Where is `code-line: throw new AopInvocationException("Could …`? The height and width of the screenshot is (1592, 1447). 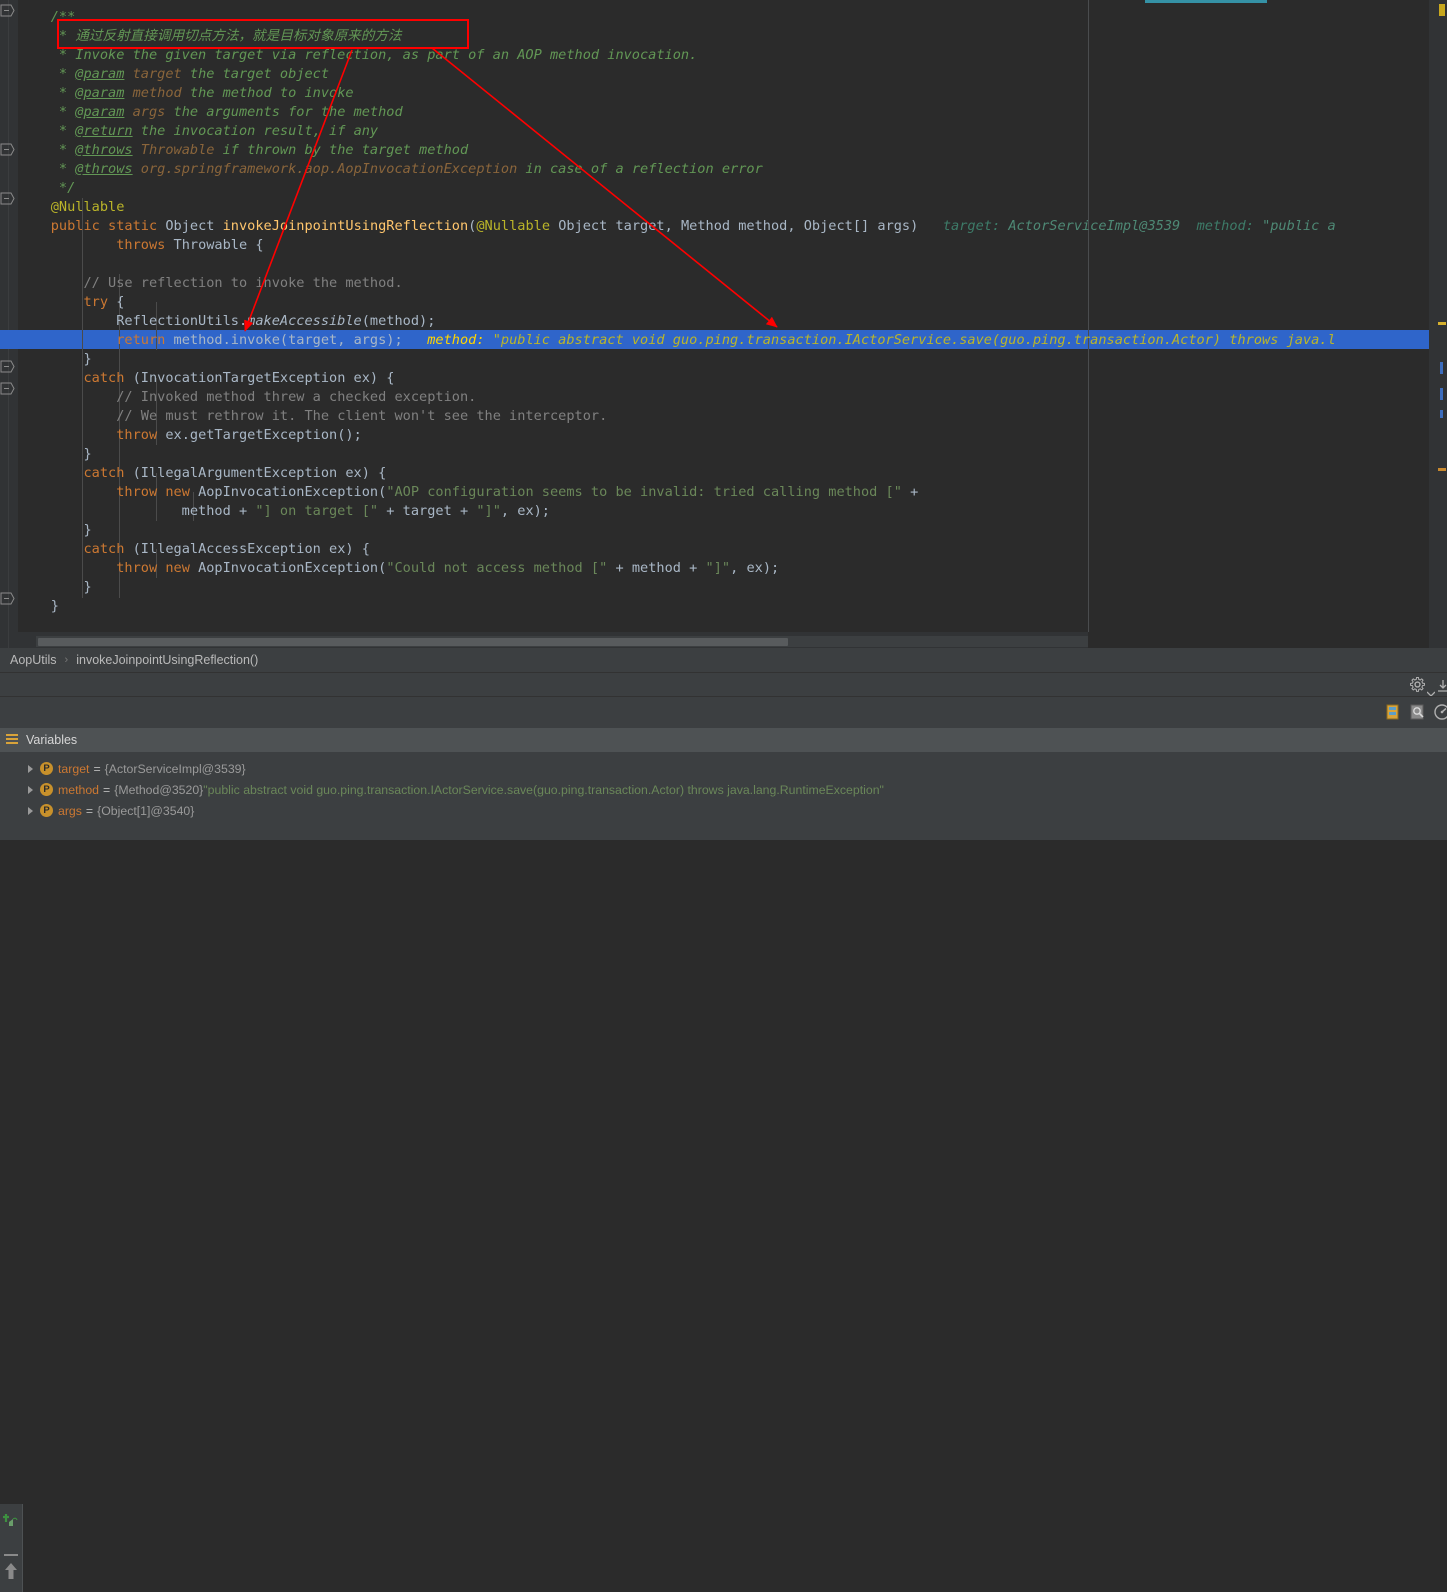 code-line: throw new AopInvocationException("Could … is located at coordinates (398, 568).